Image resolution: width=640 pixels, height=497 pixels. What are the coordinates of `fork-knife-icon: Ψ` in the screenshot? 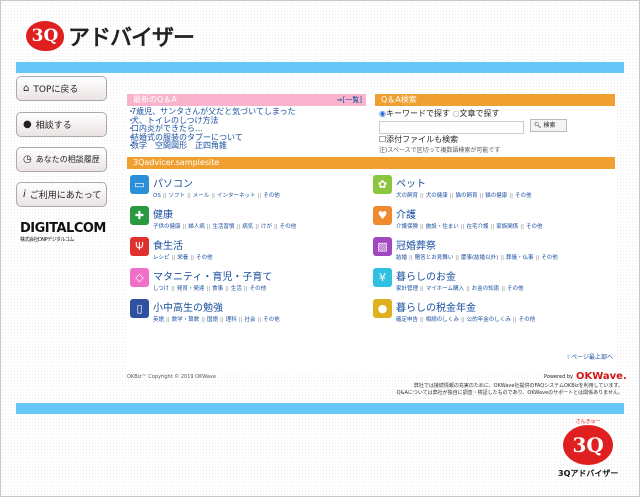 It's located at (139, 246).